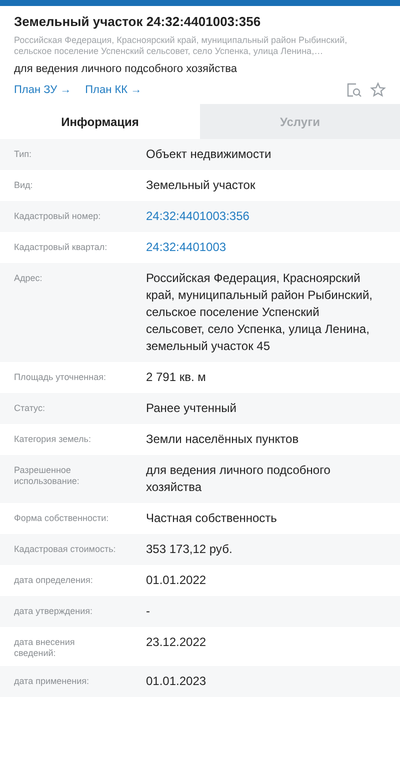 This screenshot has width=400, height=764. What do you see at coordinates (177, 580) in the screenshot?
I see `field-value: 01.01.2022` at bounding box center [177, 580].